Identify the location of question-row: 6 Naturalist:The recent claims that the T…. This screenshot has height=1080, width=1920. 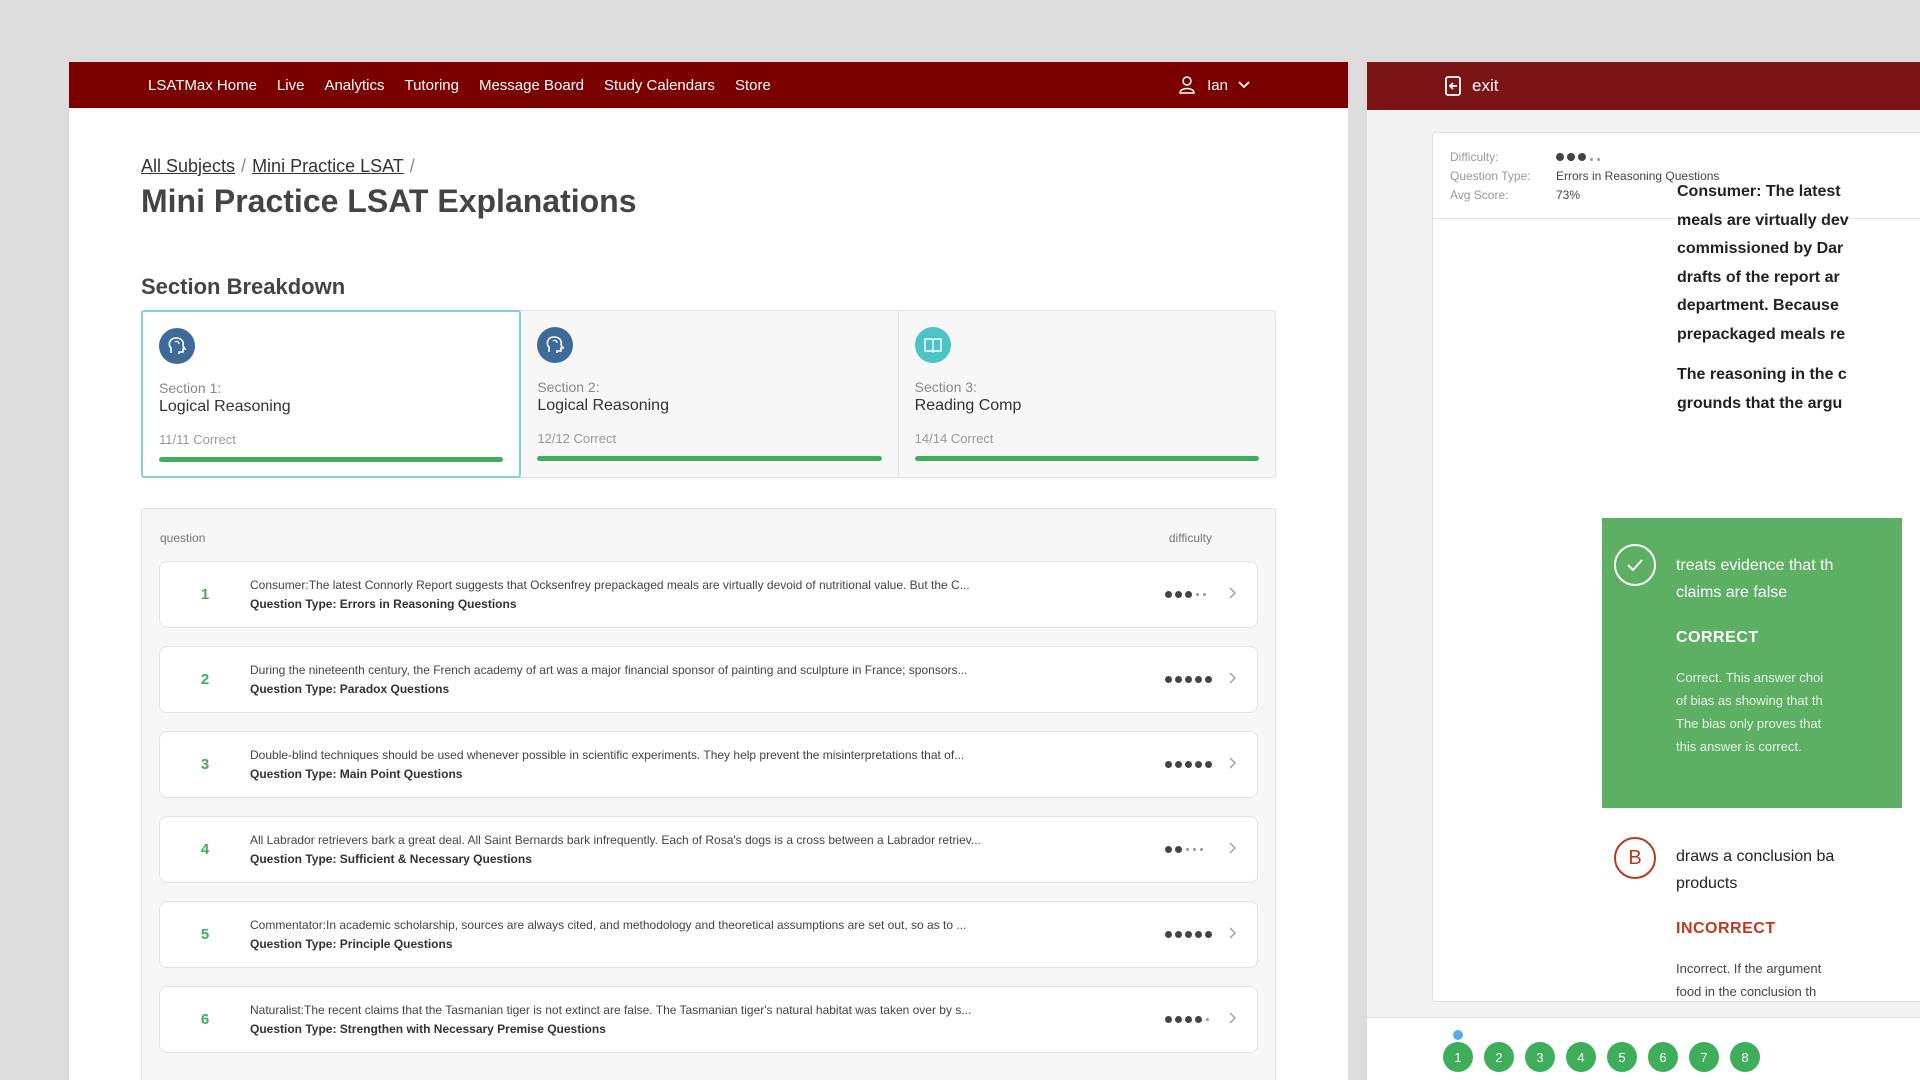
(708, 1019).